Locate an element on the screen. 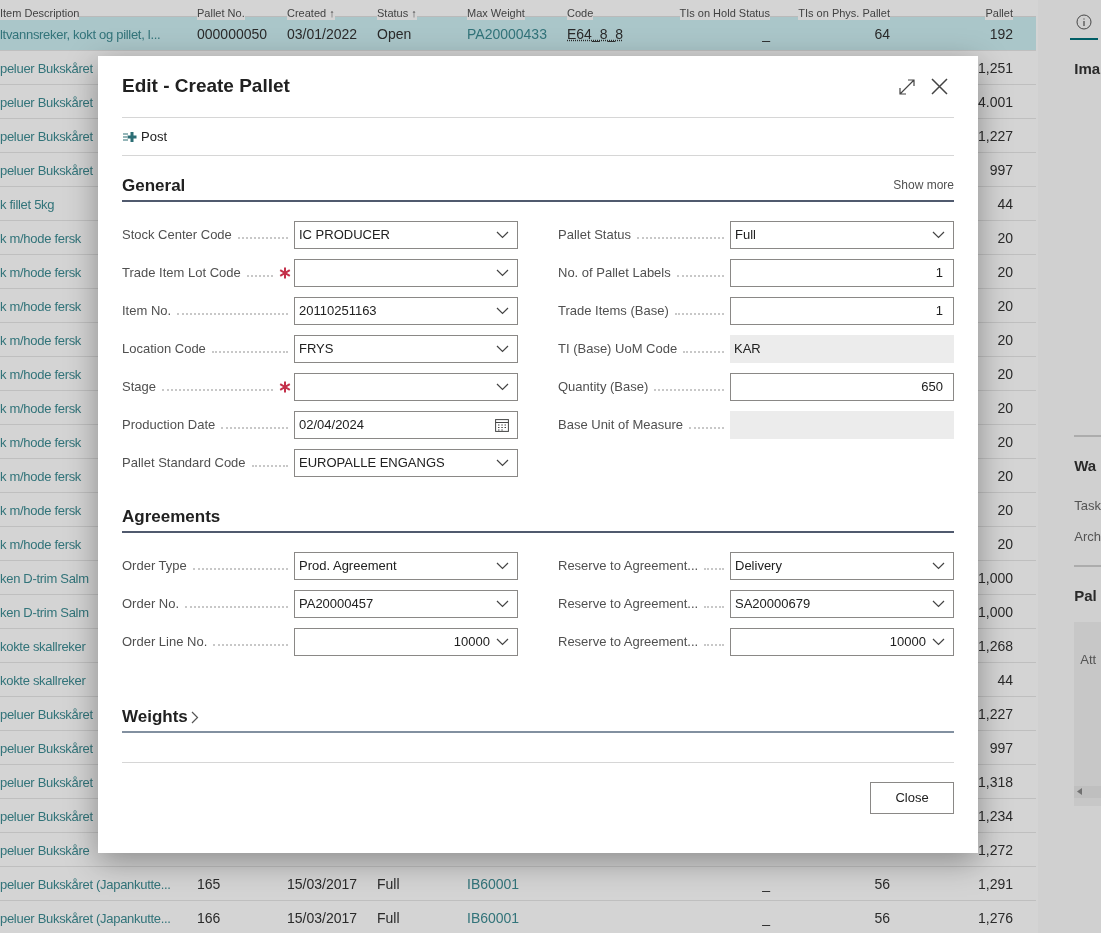  table-cell: 165 is located at coordinates (209, 883).